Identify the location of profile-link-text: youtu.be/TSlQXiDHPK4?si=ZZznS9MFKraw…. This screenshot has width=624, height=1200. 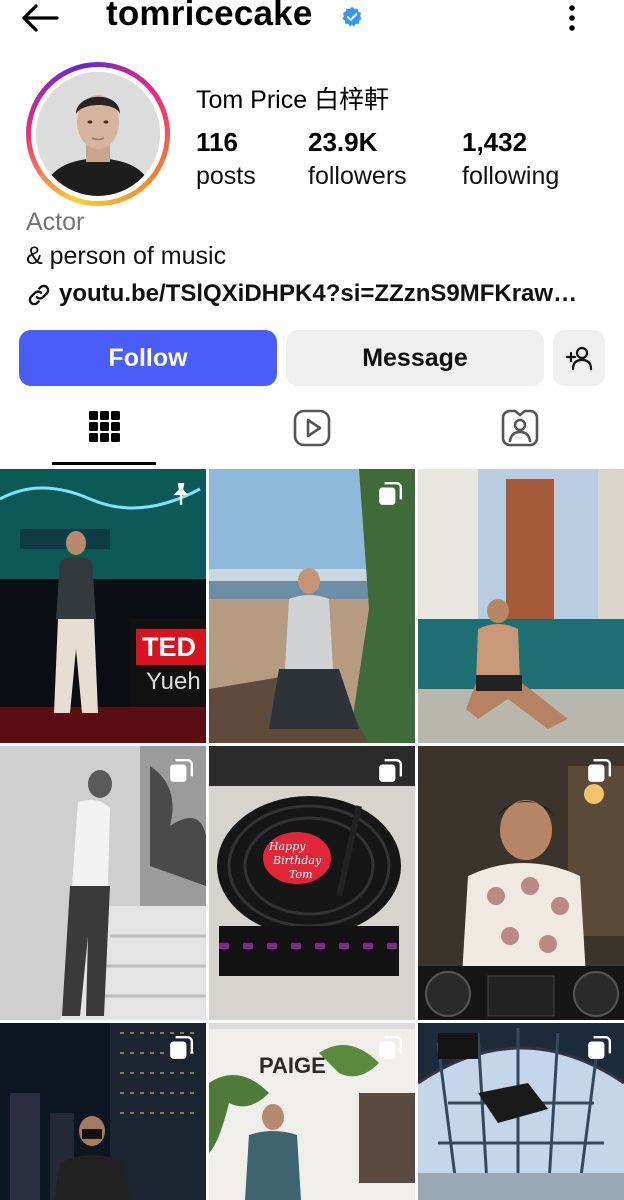
(318, 293).